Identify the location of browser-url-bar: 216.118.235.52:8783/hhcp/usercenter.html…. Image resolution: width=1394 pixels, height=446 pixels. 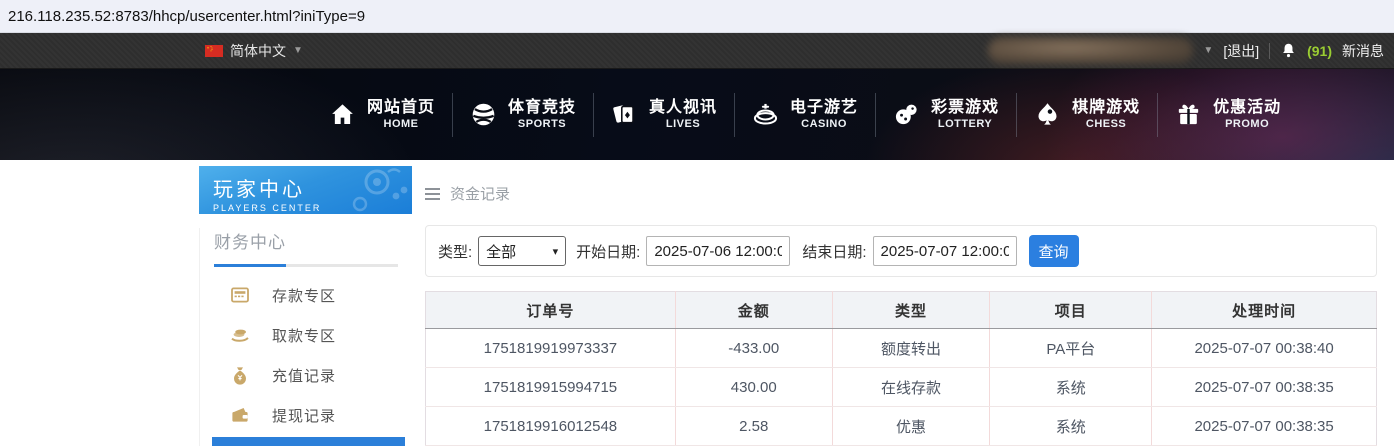
(697, 16).